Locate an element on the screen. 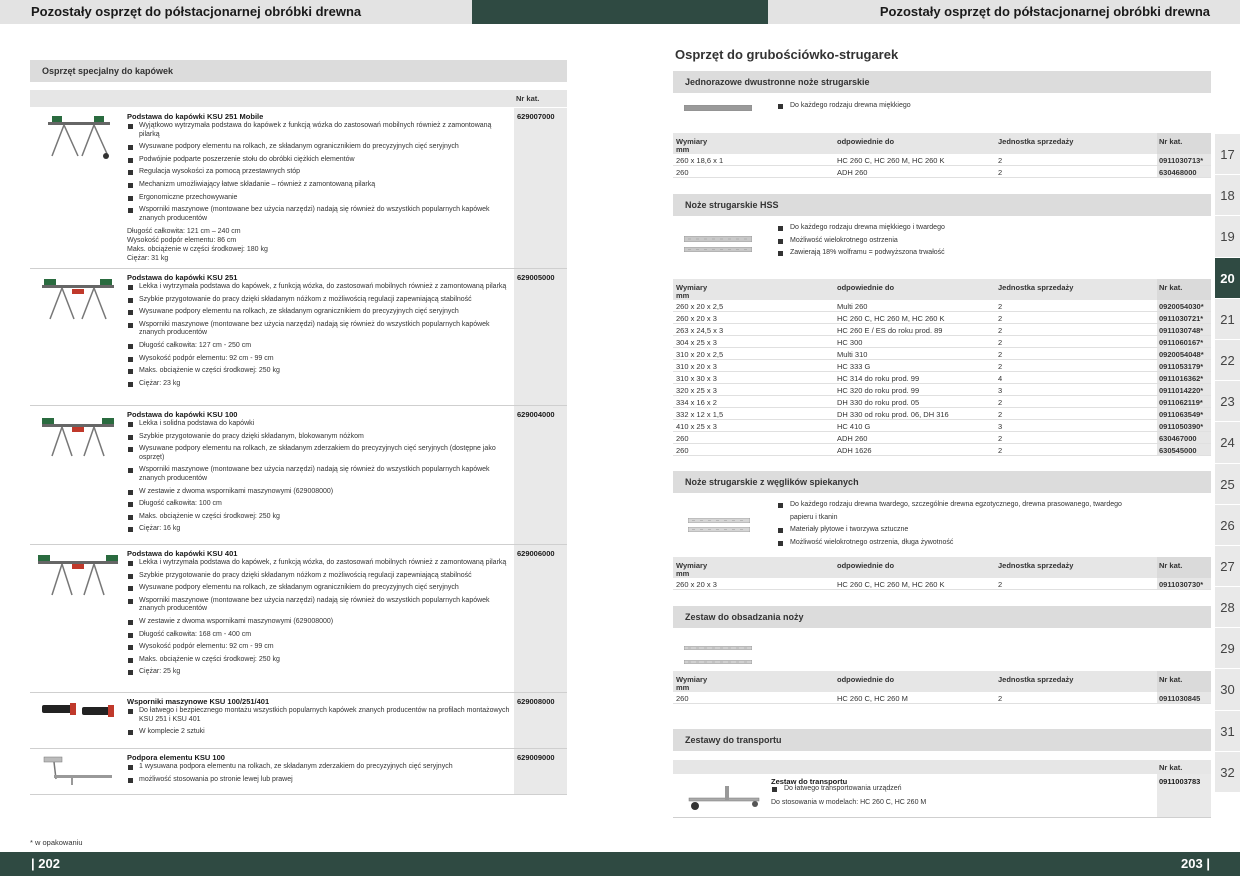 The image size is (1240, 876). table-cell: HC 260 C, HC 260 M is located at coordinates (872, 698).